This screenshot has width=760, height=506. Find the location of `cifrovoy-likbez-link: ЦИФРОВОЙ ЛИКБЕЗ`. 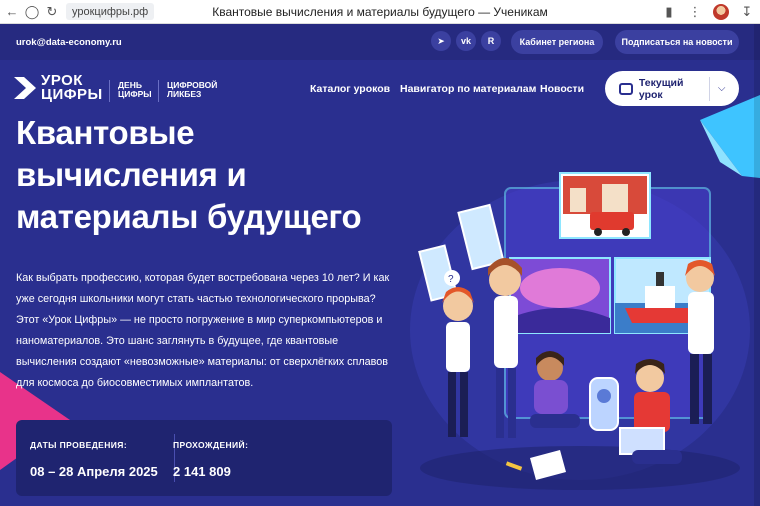

cifrovoy-likbez-link: ЦИФРОВОЙ ЛИКБЕЗ is located at coordinates (192, 90).